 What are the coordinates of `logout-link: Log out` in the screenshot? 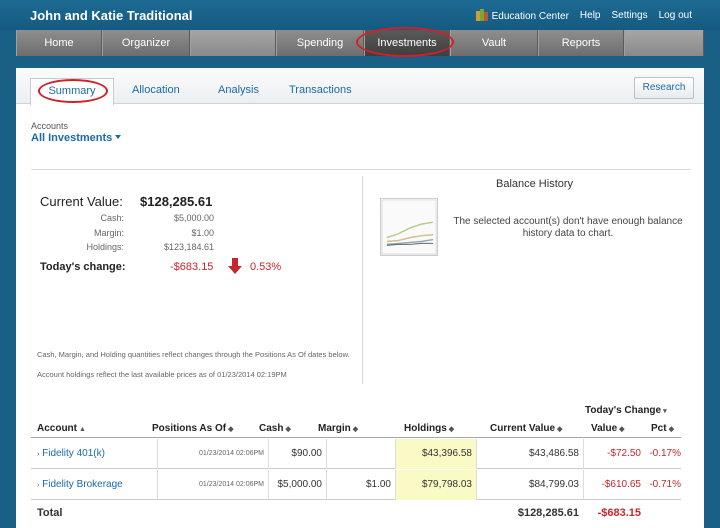 It's located at (675, 15).